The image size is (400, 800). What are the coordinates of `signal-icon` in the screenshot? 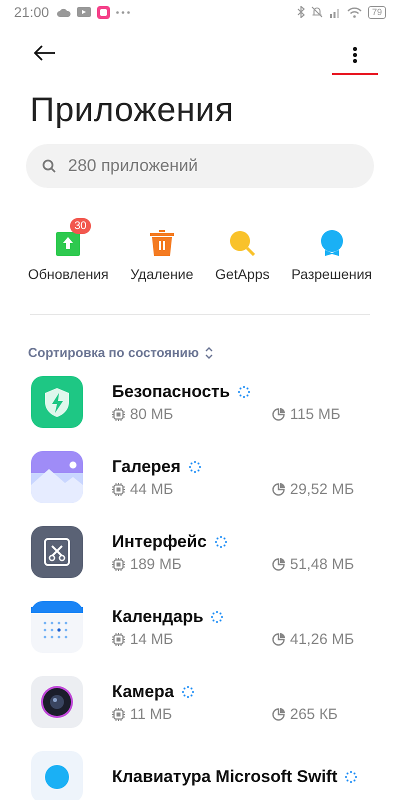 It's located at (334, 12).